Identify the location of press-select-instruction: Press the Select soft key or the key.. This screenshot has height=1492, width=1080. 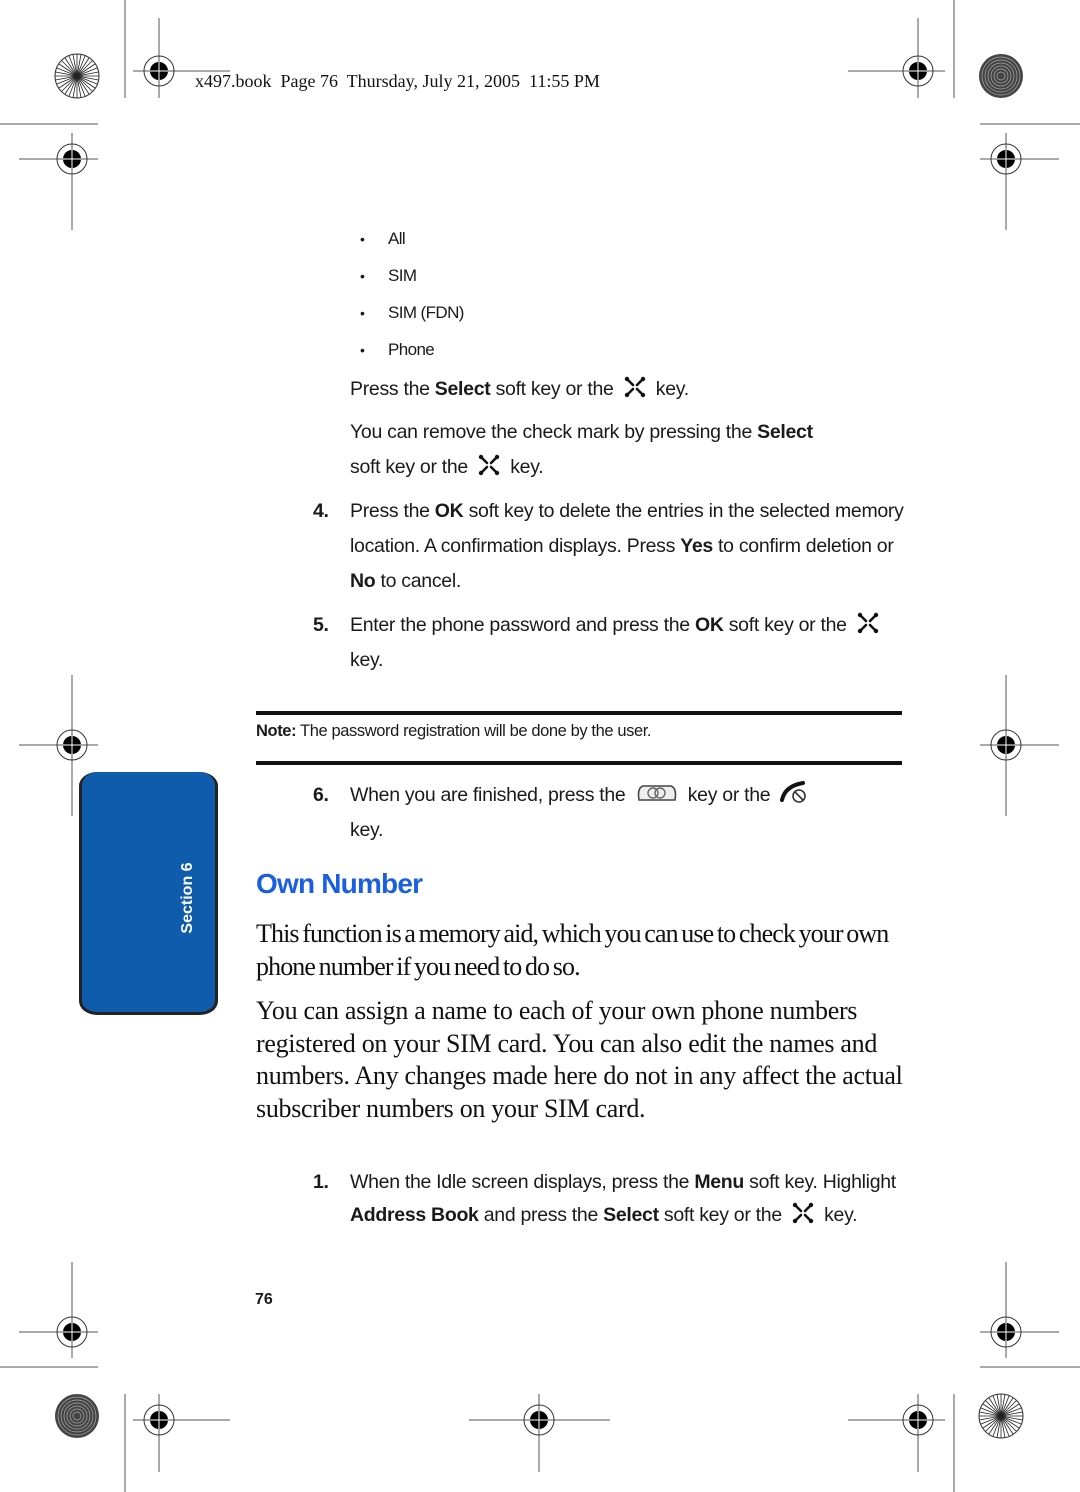
(519, 388).